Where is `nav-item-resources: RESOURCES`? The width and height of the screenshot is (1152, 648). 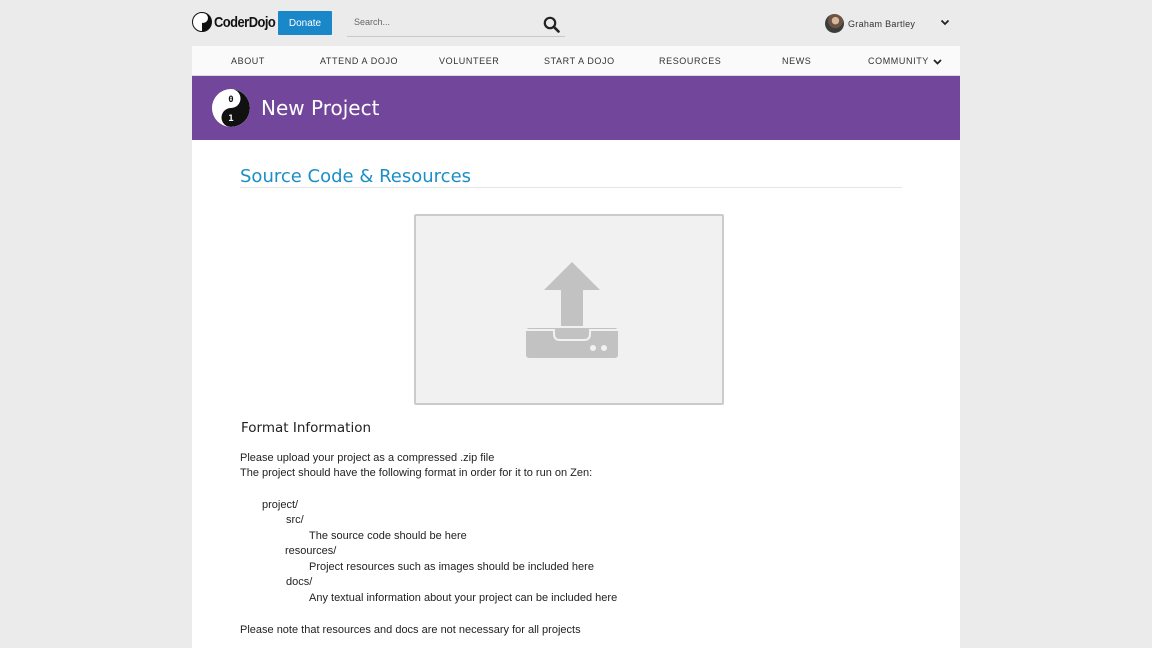 nav-item-resources: RESOURCES is located at coordinates (690, 61).